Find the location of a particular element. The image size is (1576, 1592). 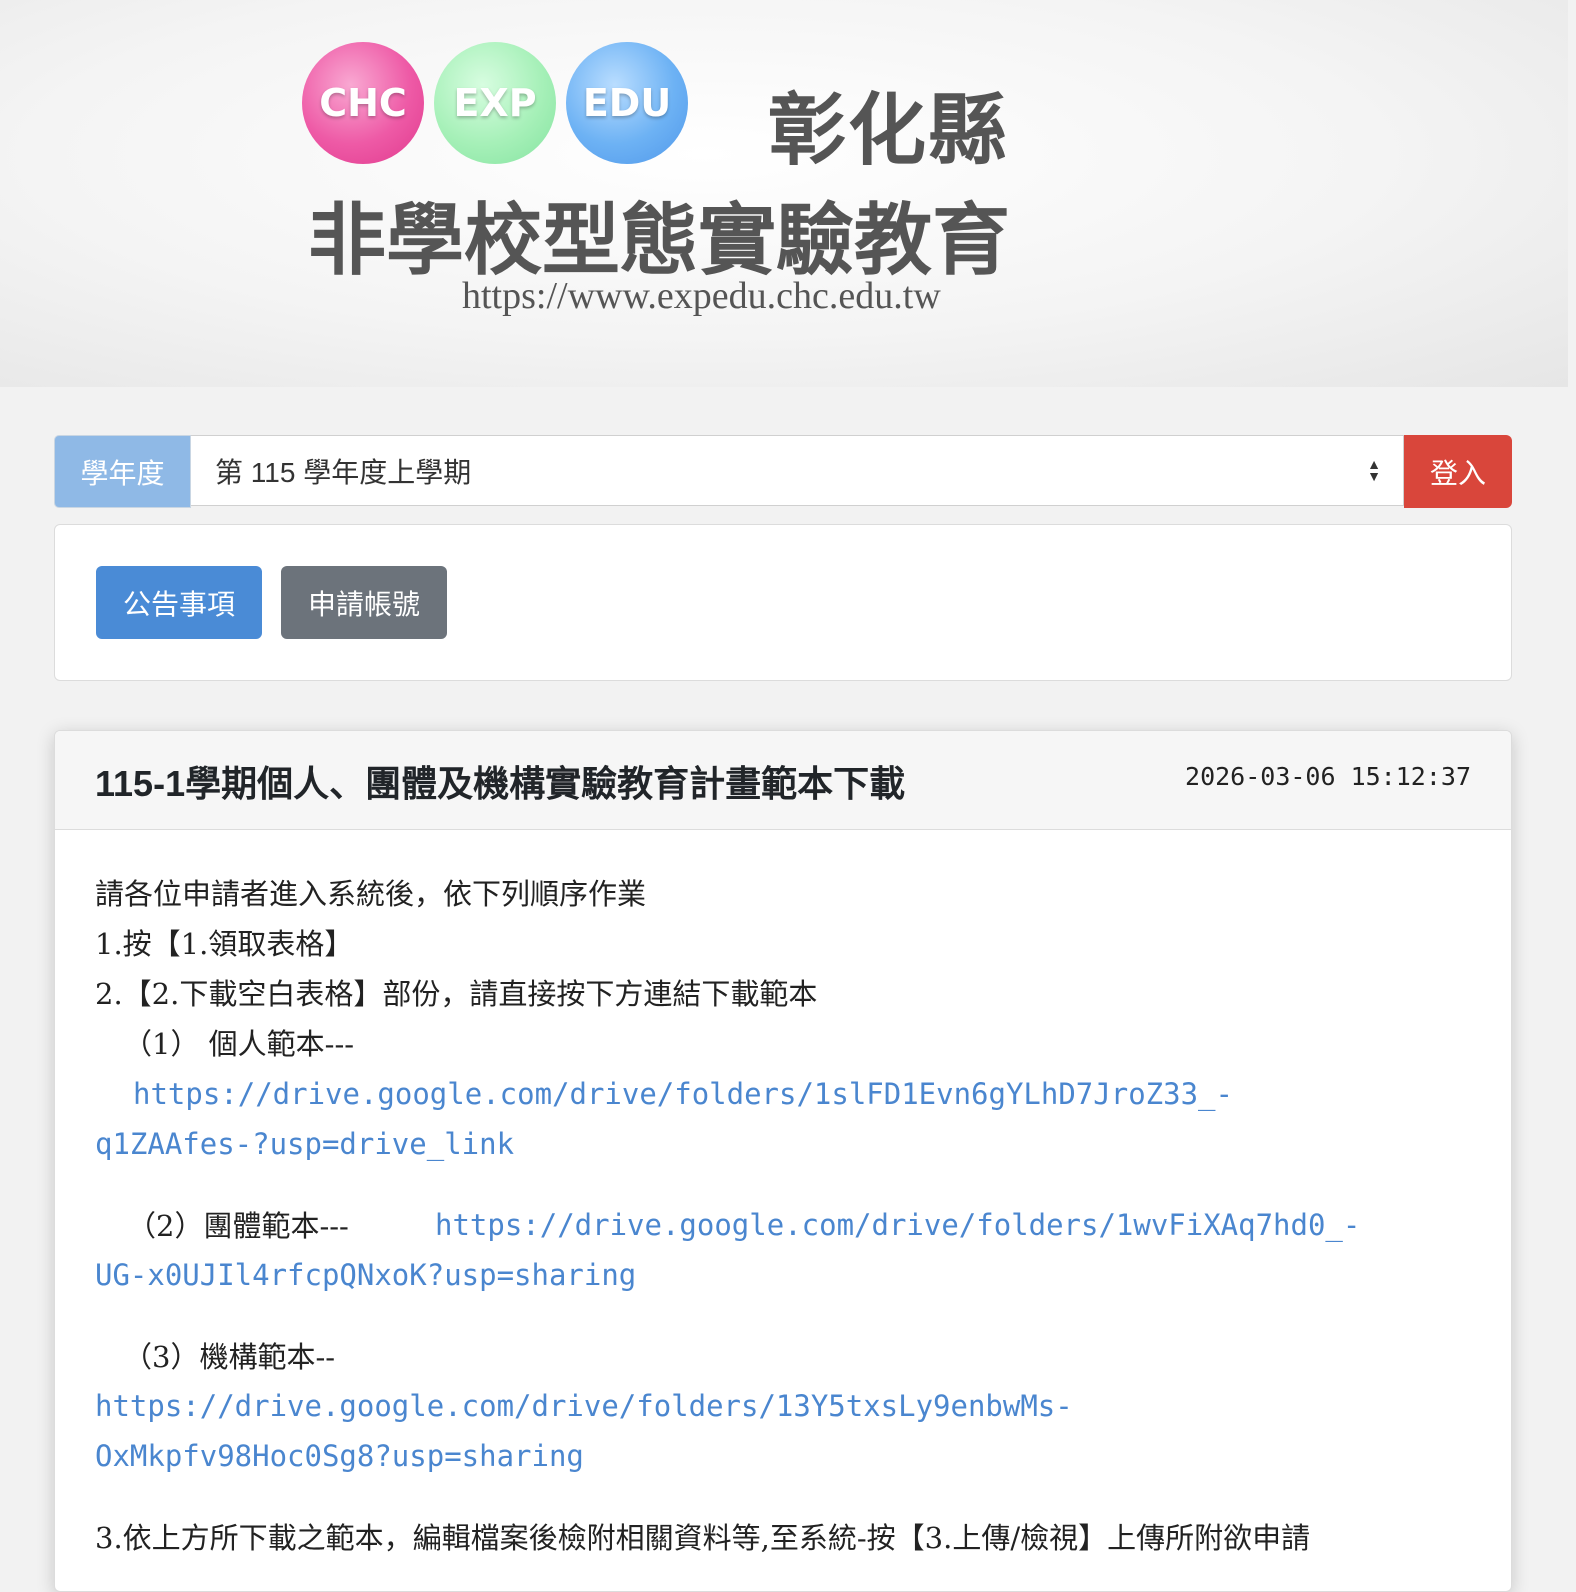

step-1-text: 1.按【1.領取表格】 is located at coordinates (224, 944).